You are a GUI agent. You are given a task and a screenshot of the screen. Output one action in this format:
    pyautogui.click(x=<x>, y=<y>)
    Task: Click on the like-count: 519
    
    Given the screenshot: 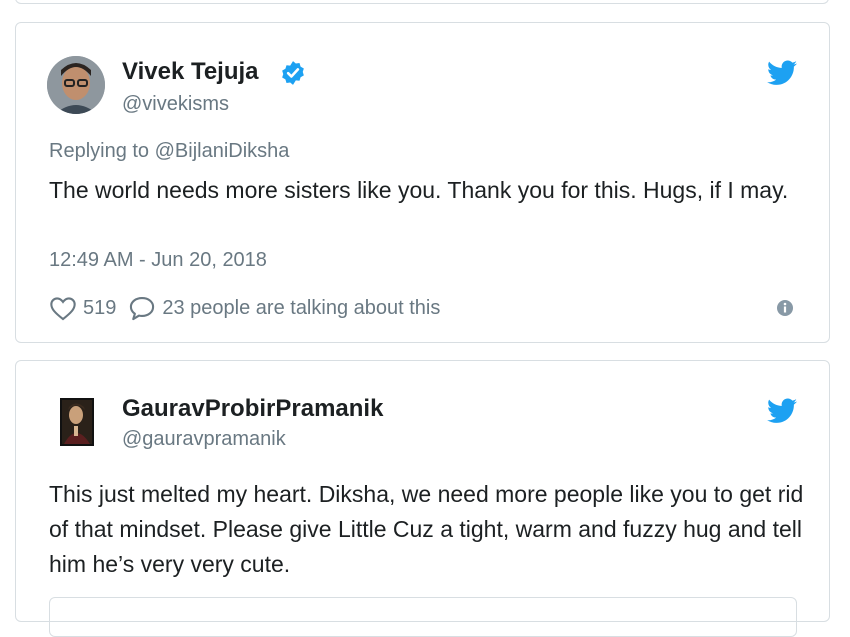 What is the action you would take?
    pyautogui.click(x=99, y=308)
    